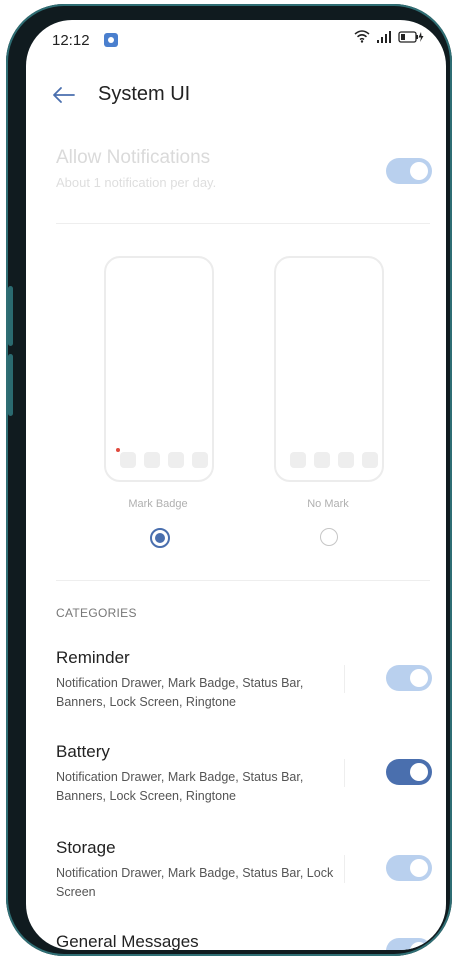 This screenshot has height=961, width=460. What do you see at coordinates (409, 171) in the screenshot?
I see `allow-notifications-toggle` at bounding box center [409, 171].